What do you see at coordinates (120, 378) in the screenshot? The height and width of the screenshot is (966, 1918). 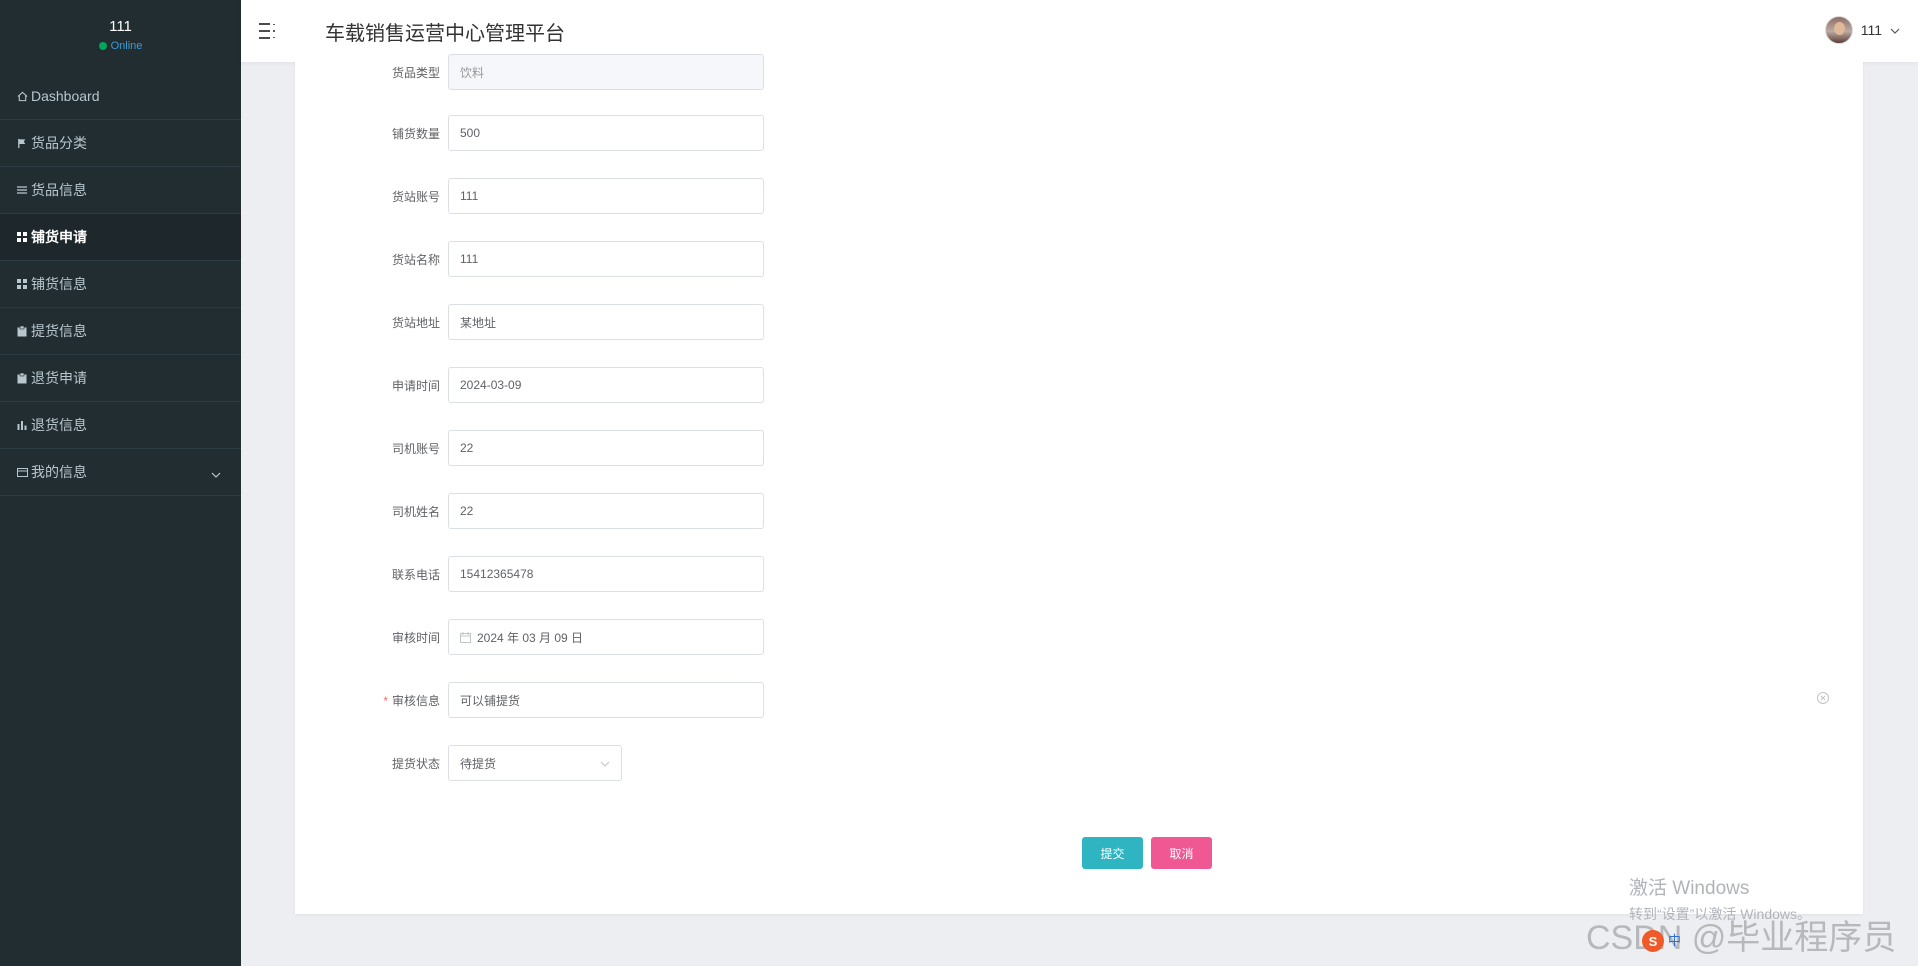 I see `sidebar-item-return-apply: 退货申请` at bounding box center [120, 378].